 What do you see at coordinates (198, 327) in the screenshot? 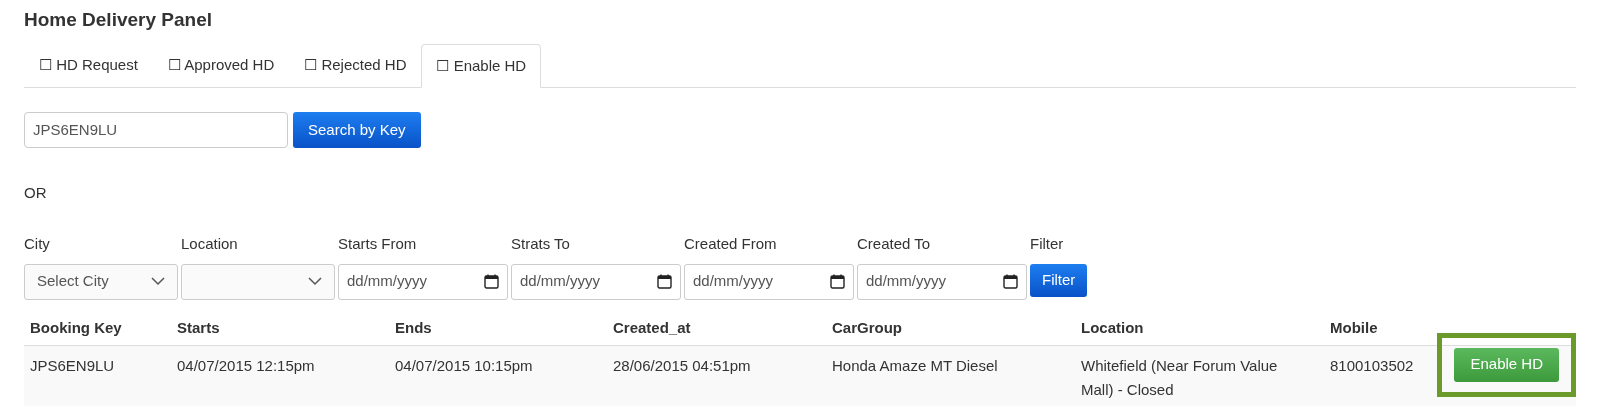
I see `column-header: Starts` at bounding box center [198, 327].